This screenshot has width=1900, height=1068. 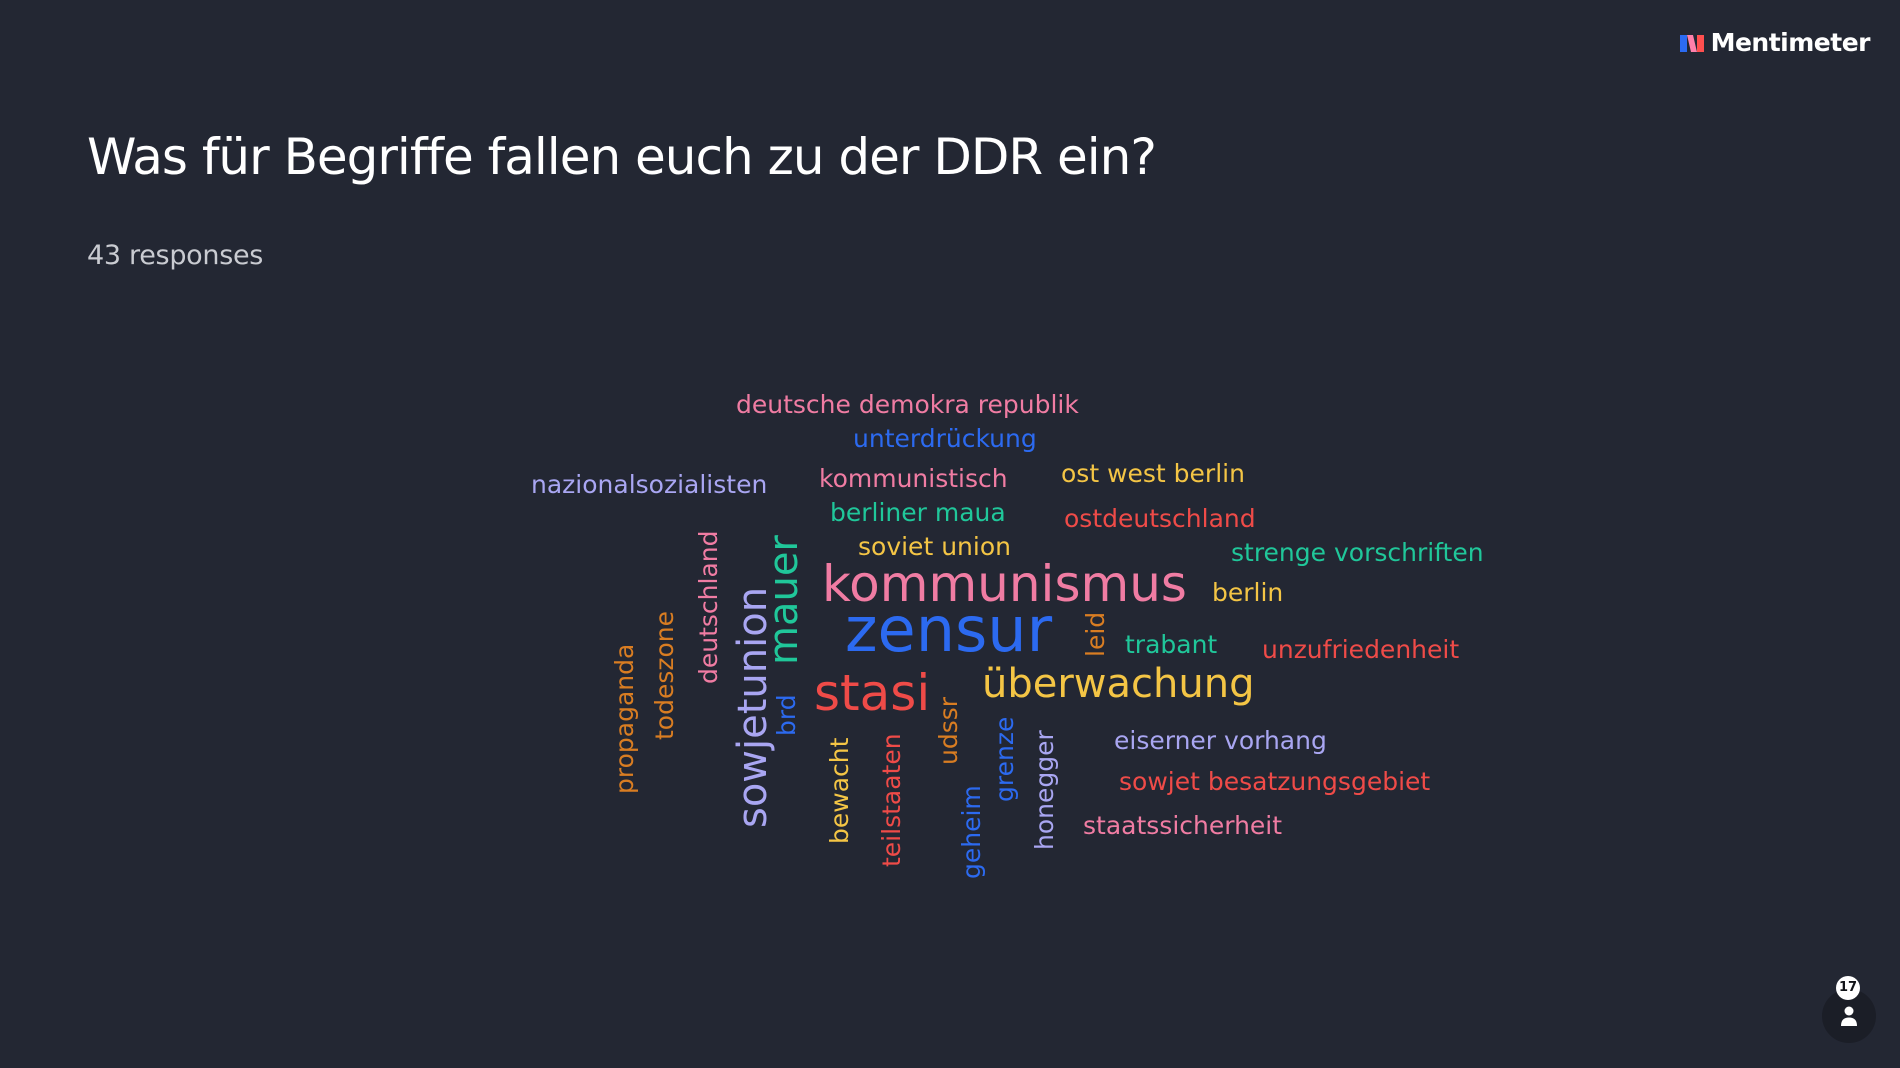 I want to click on word-cloud-word: berliner maua, so click(x=918, y=512).